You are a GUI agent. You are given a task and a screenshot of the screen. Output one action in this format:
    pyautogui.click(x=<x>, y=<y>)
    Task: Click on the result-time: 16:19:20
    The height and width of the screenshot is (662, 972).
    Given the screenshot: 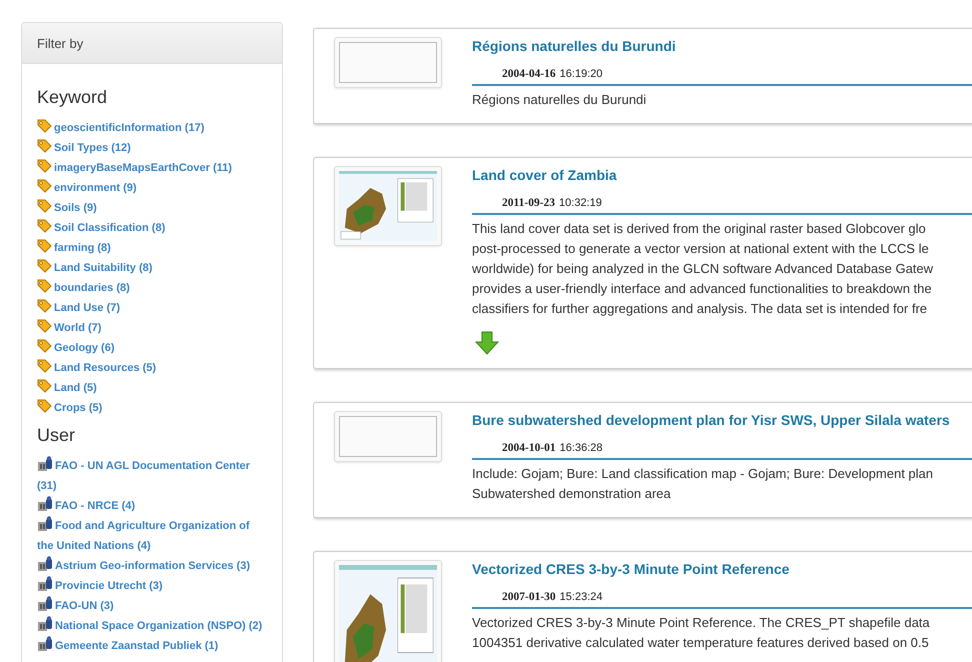 What is the action you would take?
    pyautogui.click(x=581, y=74)
    